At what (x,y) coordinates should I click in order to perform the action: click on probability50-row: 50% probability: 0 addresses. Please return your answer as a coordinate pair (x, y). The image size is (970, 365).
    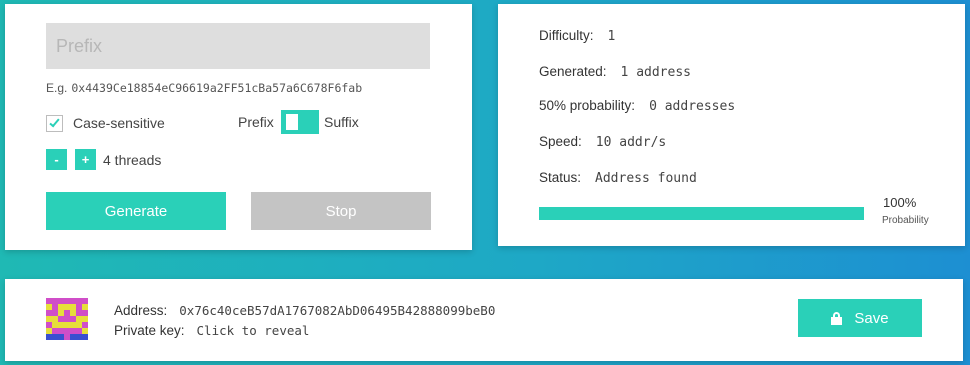
    Looking at the image, I should click on (637, 106).